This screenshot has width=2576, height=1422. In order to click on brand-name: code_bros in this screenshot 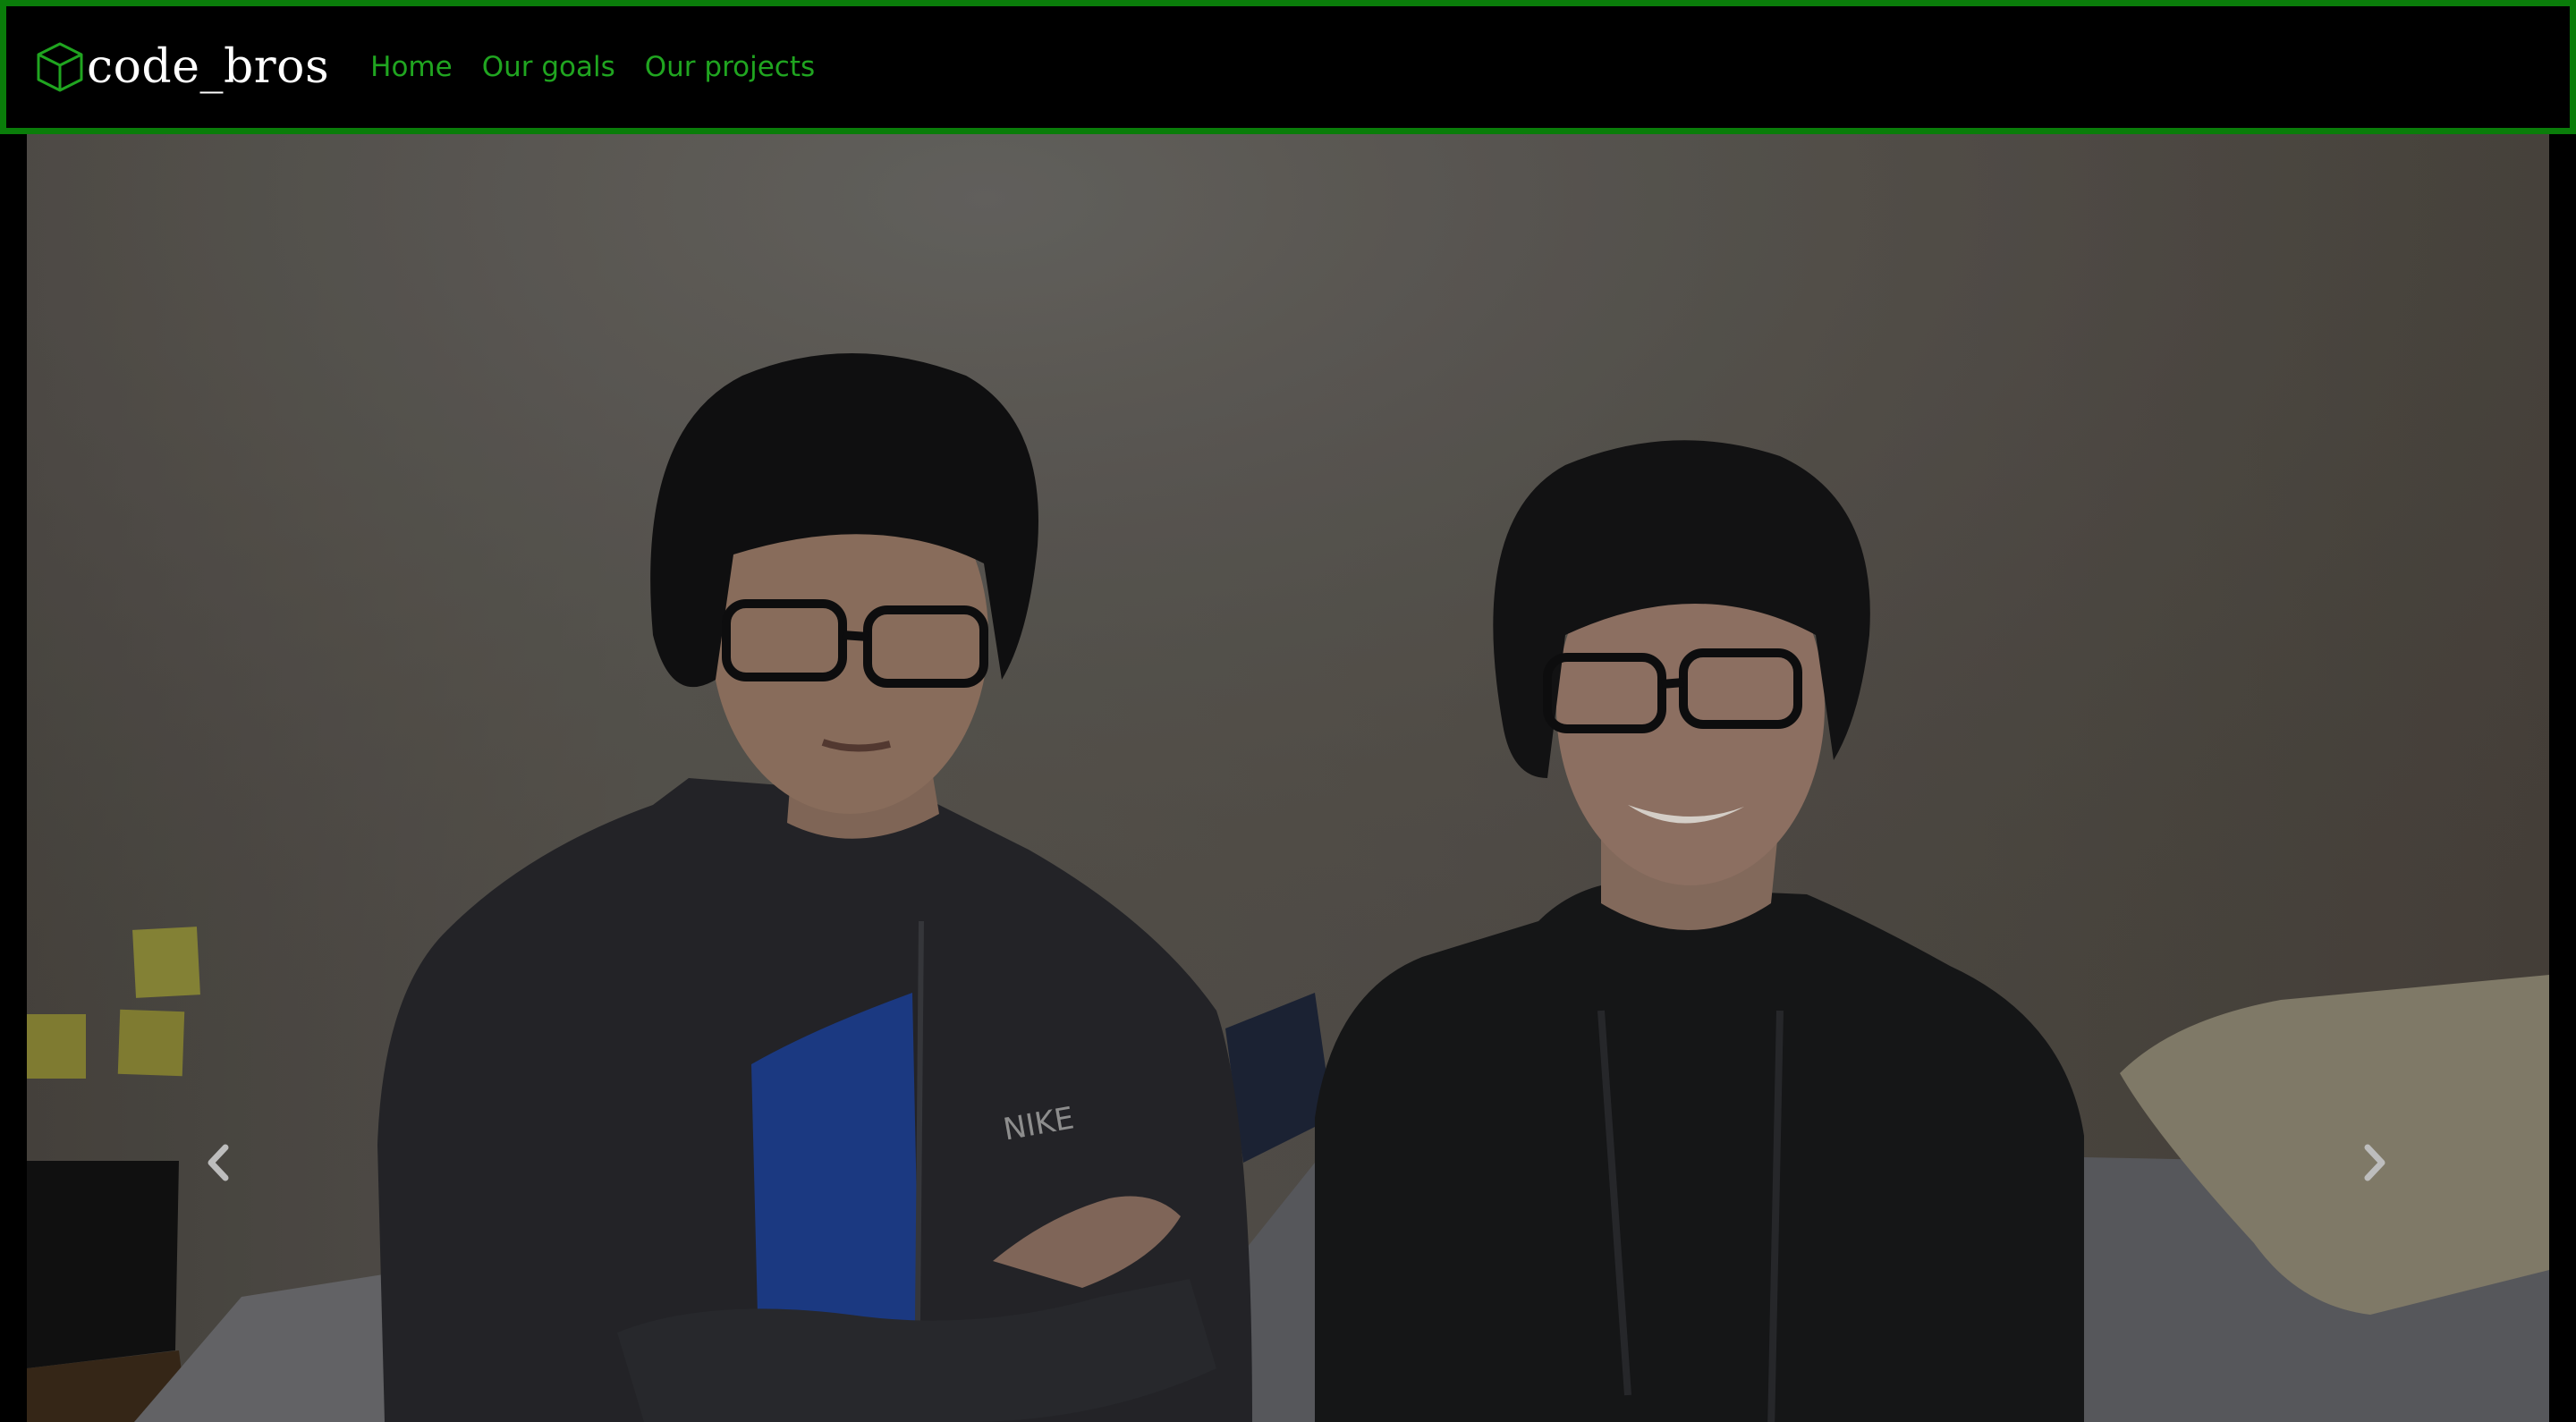, I will do `click(208, 67)`.